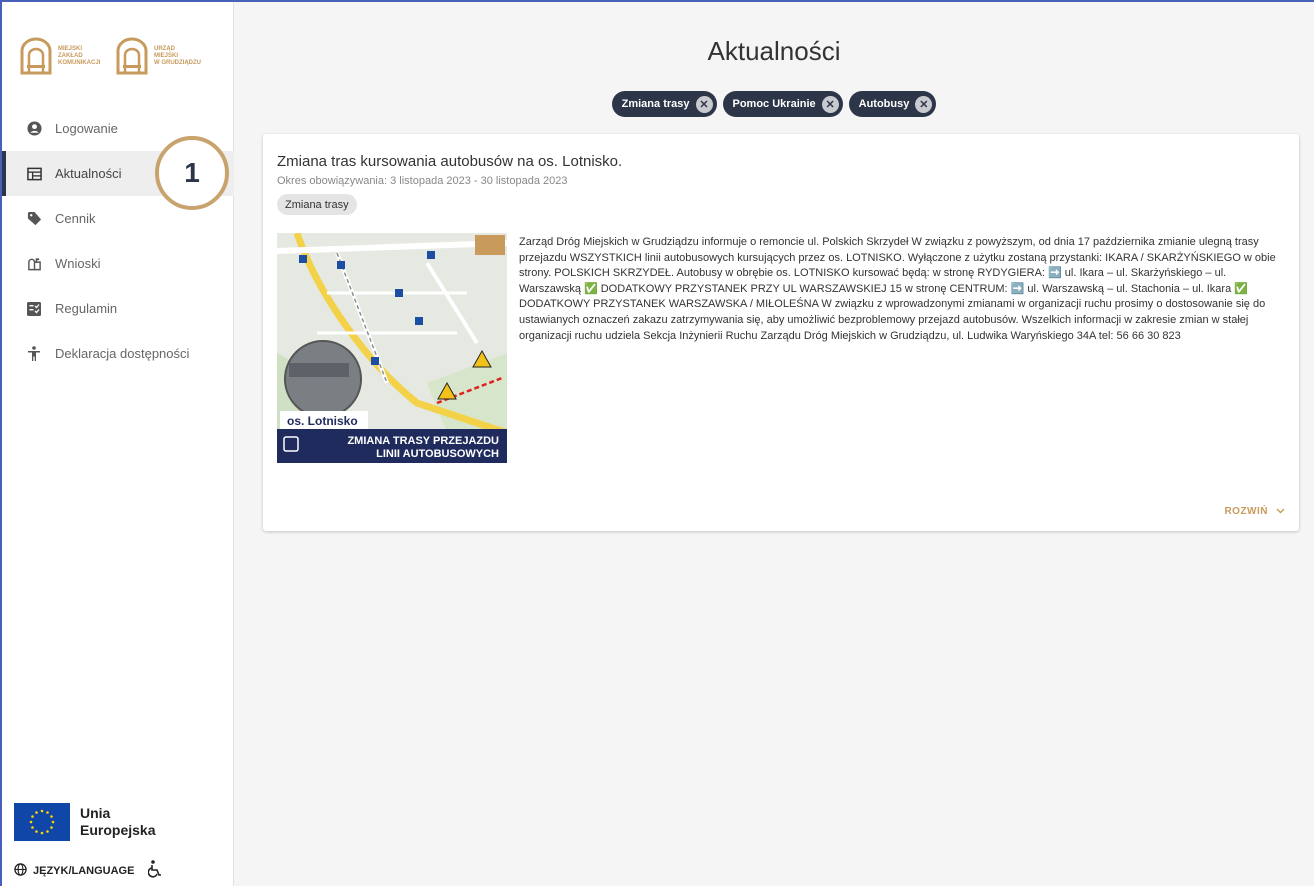 The image size is (1314, 886). Describe the element at coordinates (34, 309) in the screenshot. I see `checklist-icon` at that location.